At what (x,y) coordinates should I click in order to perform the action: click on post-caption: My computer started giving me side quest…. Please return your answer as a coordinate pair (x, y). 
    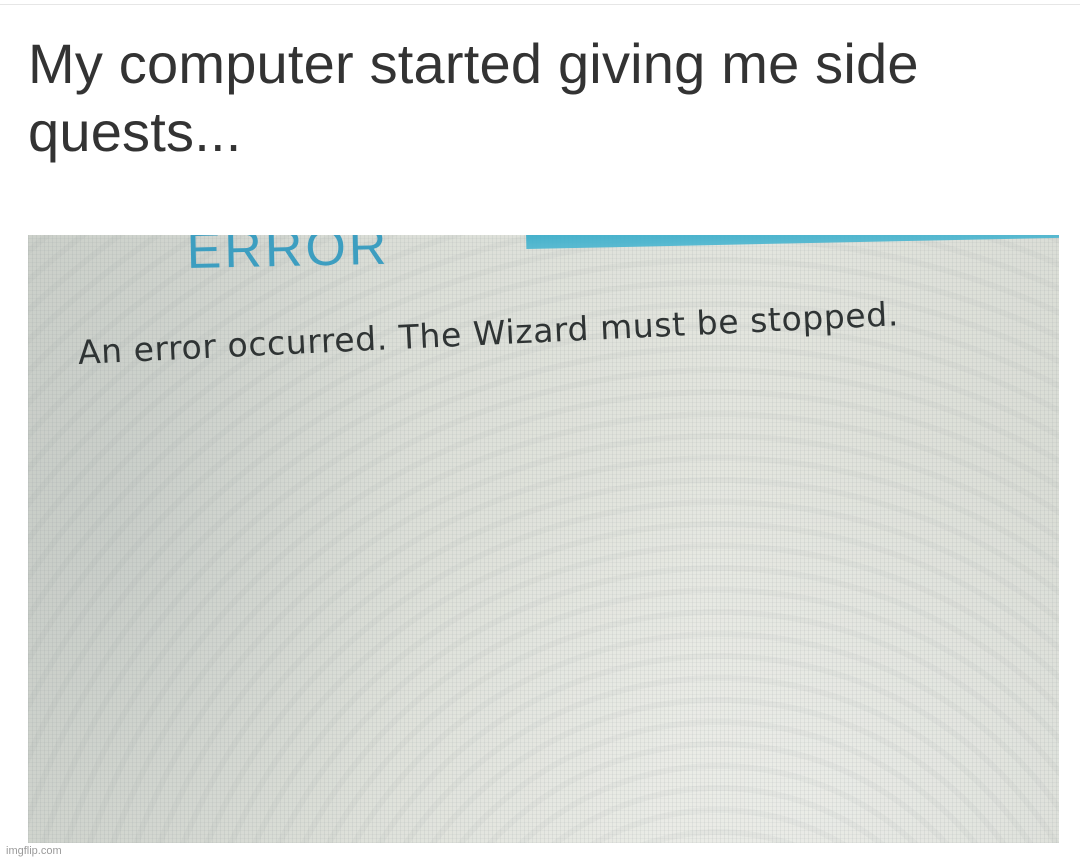
    Looking at the image, I should click on (473, 97).